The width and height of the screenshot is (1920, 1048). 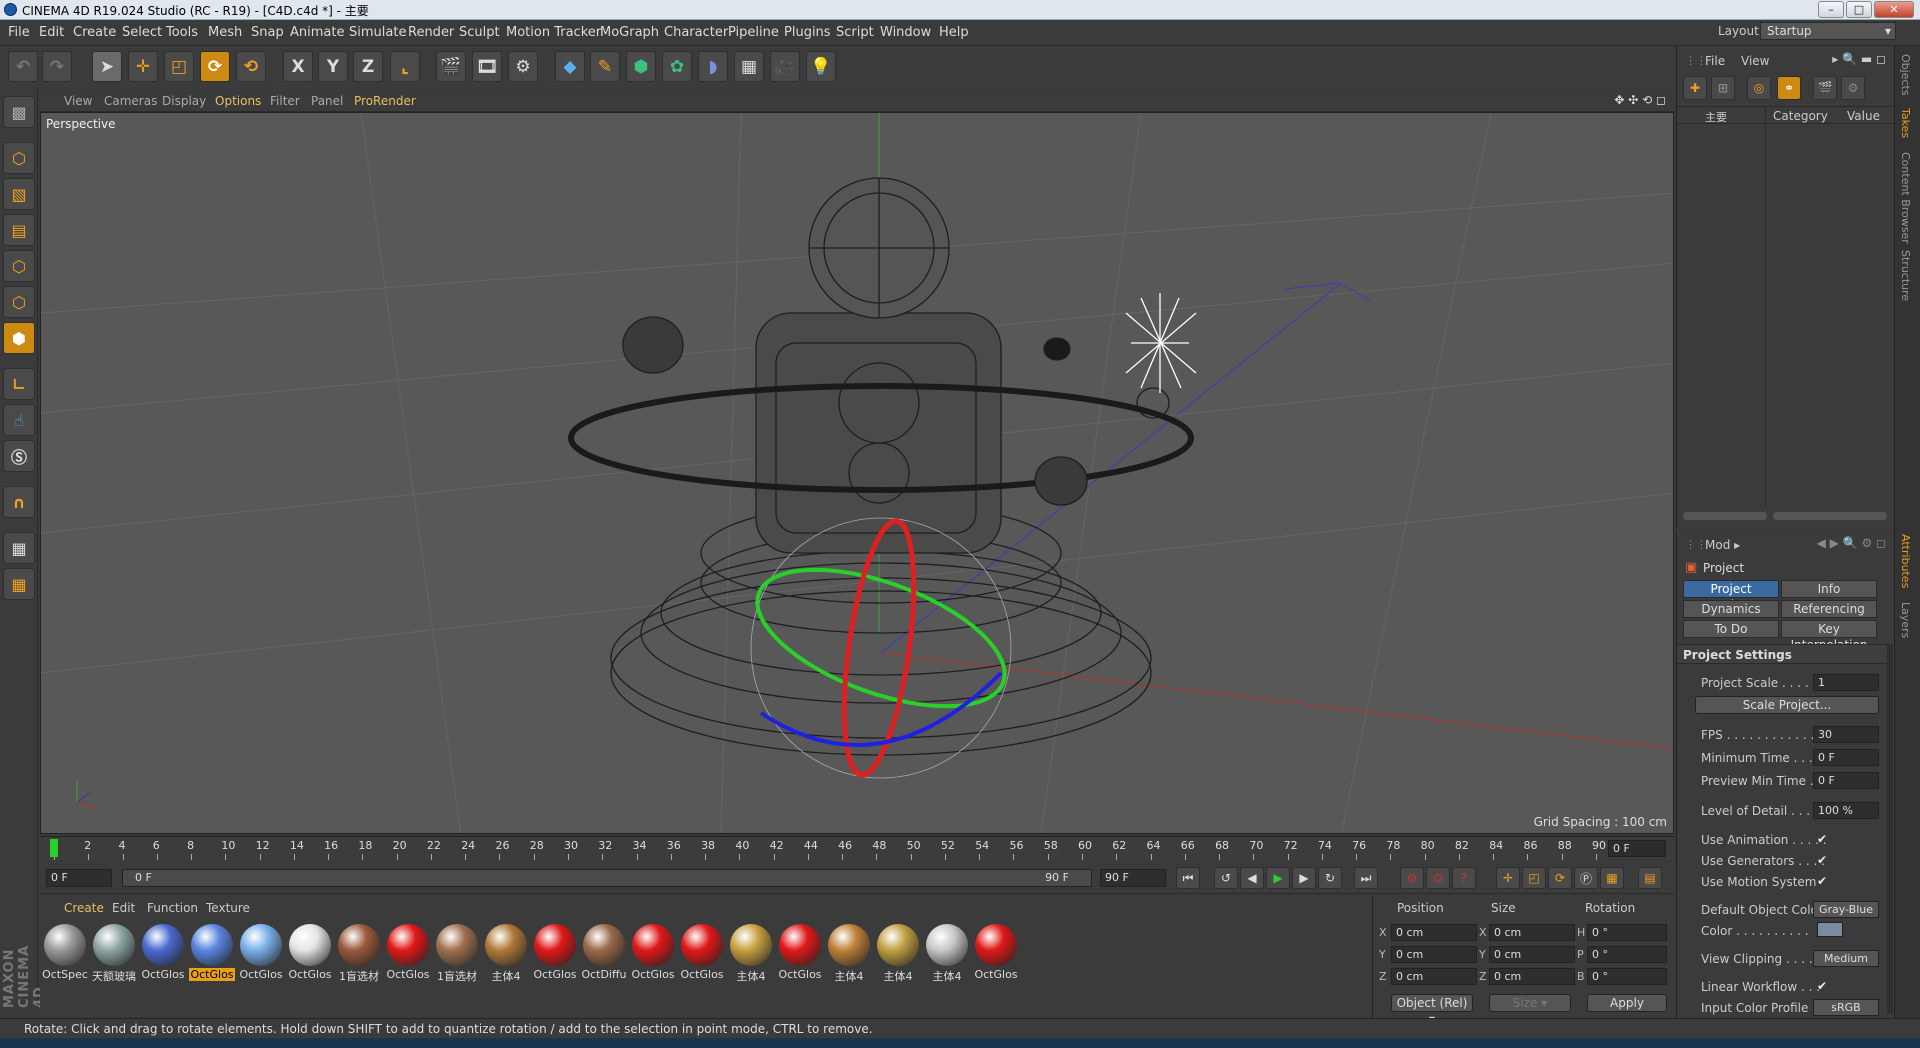 I want to click on menu-simulate: Simulate, so click(x=377, y=32).